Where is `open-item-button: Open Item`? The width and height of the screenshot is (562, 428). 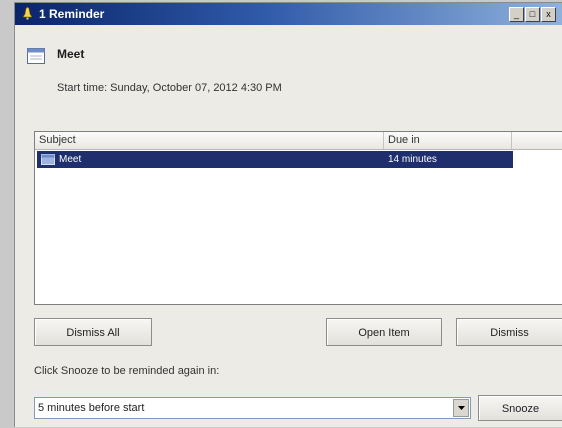
open-item-button: Open Item is located at coordinates (384, 332).